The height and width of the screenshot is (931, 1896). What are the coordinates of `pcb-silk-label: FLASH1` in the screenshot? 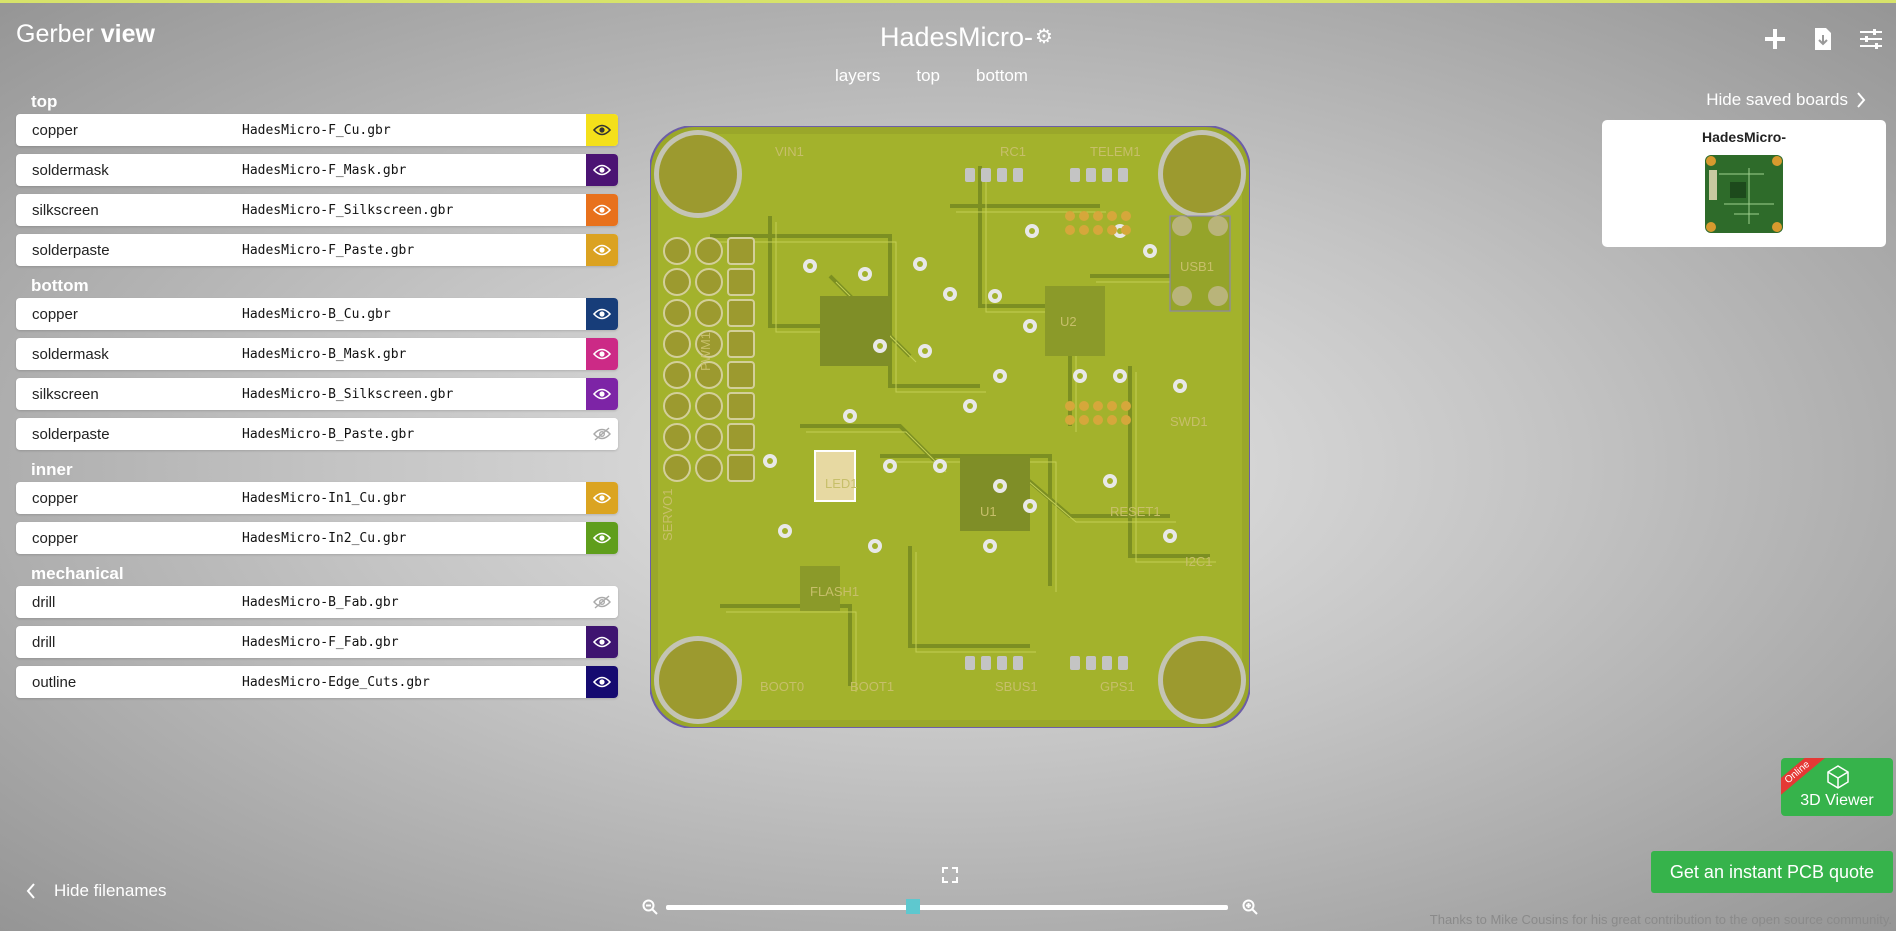 It's located at (834, 591).